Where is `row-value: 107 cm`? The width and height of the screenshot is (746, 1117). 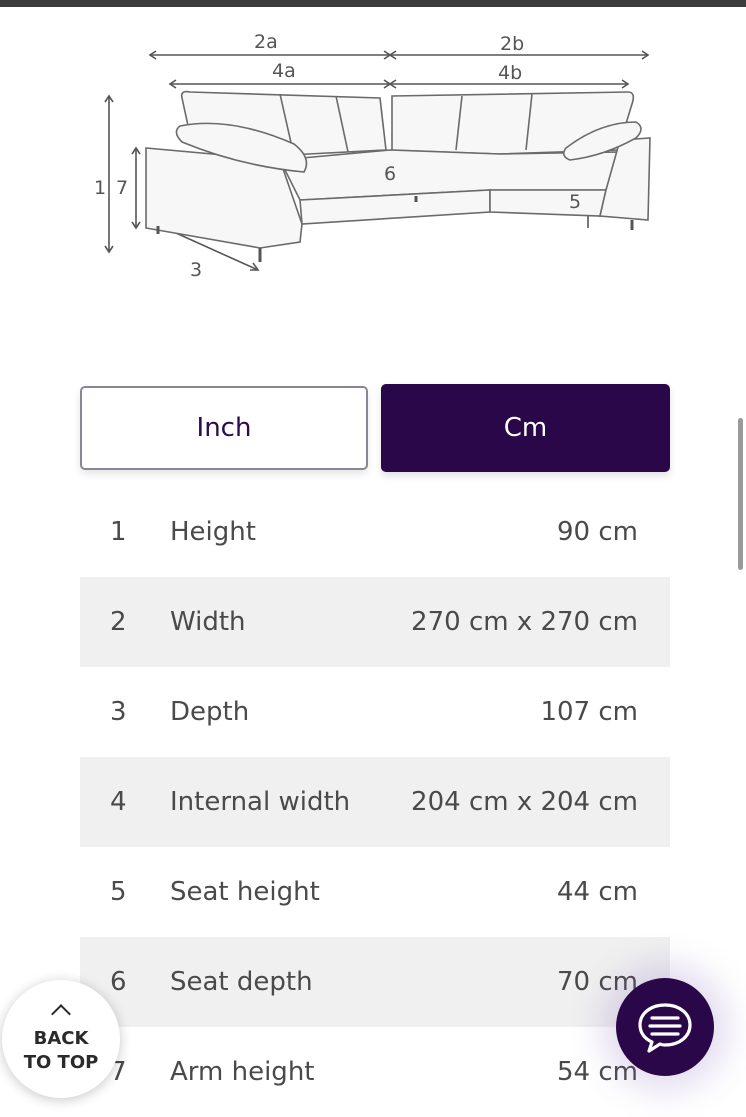
row-value: 107 cm is located at coordinates (589, 712).